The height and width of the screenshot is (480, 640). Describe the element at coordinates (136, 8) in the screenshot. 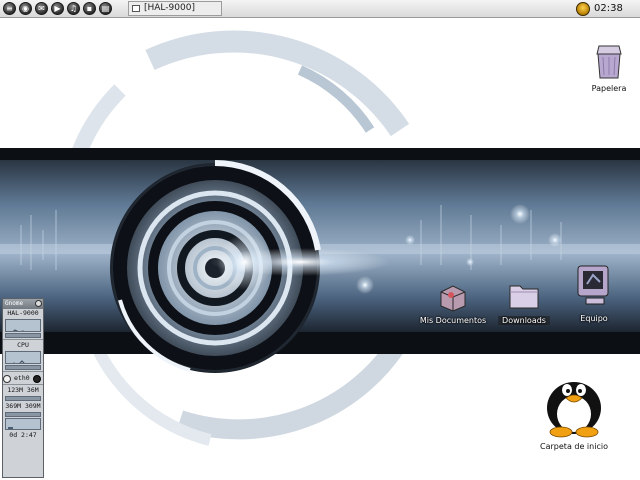

I see `window-icon` at that location.